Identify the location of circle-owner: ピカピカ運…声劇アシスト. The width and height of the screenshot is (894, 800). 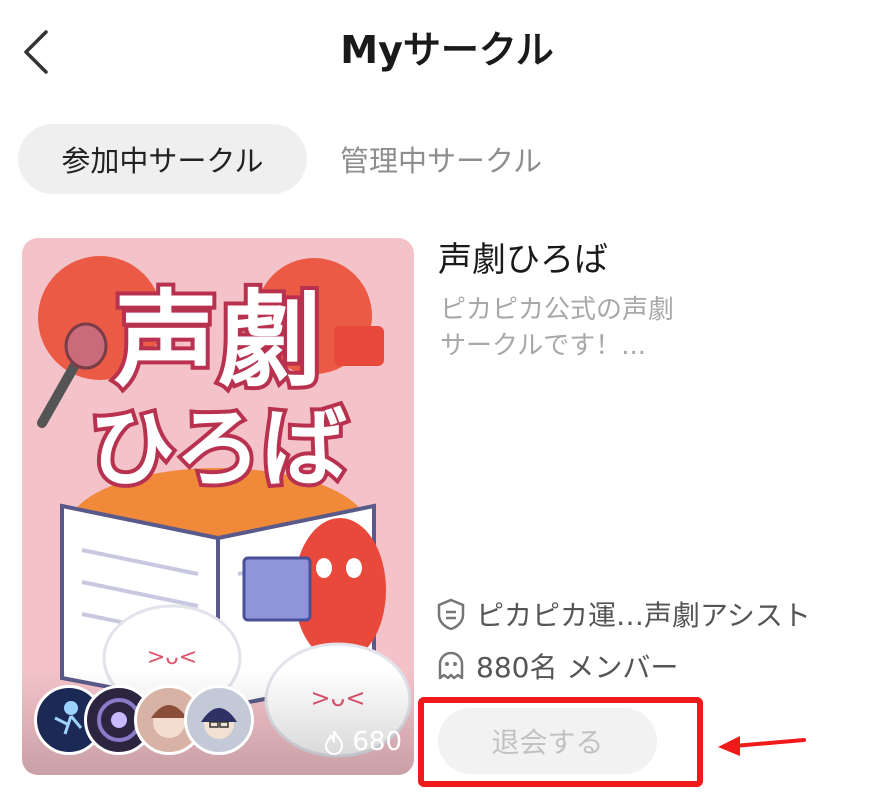
(623, 614).